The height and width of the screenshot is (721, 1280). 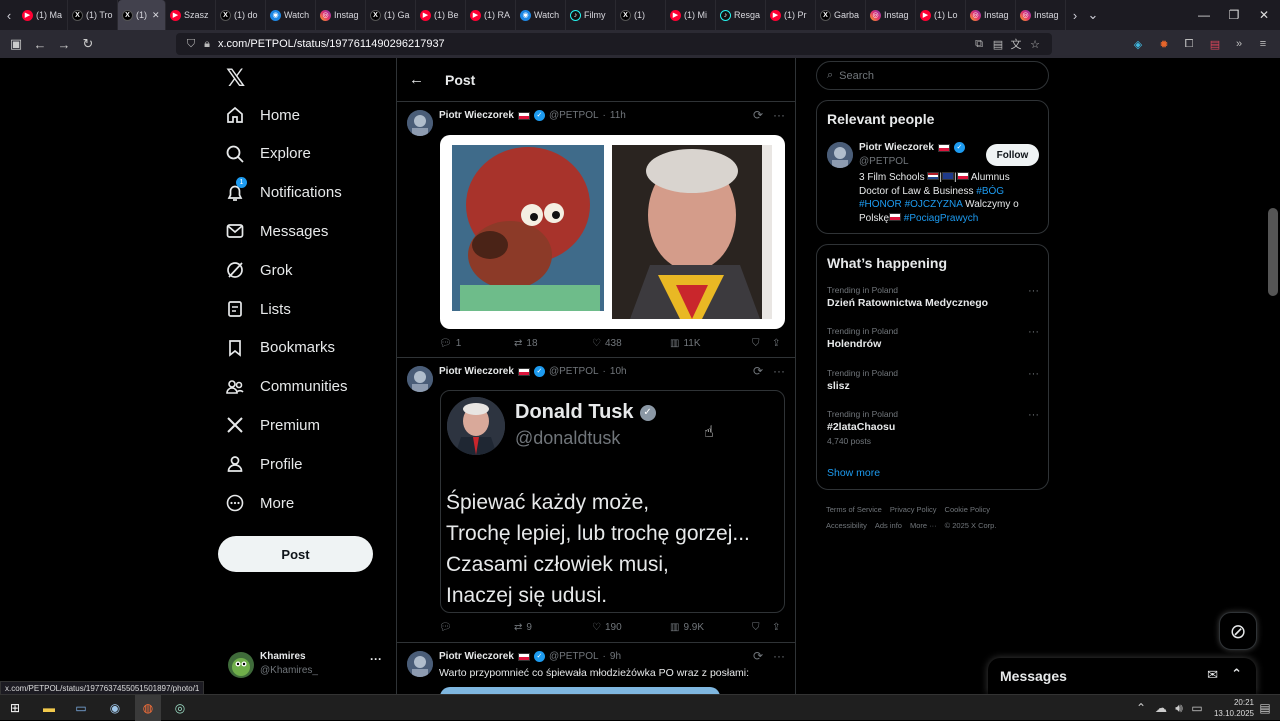 What do you see at coordinates (43, 15) in the screenshot?
I see `browser-tab: ▶ (1) Ma` at bounding box center [43, 15].